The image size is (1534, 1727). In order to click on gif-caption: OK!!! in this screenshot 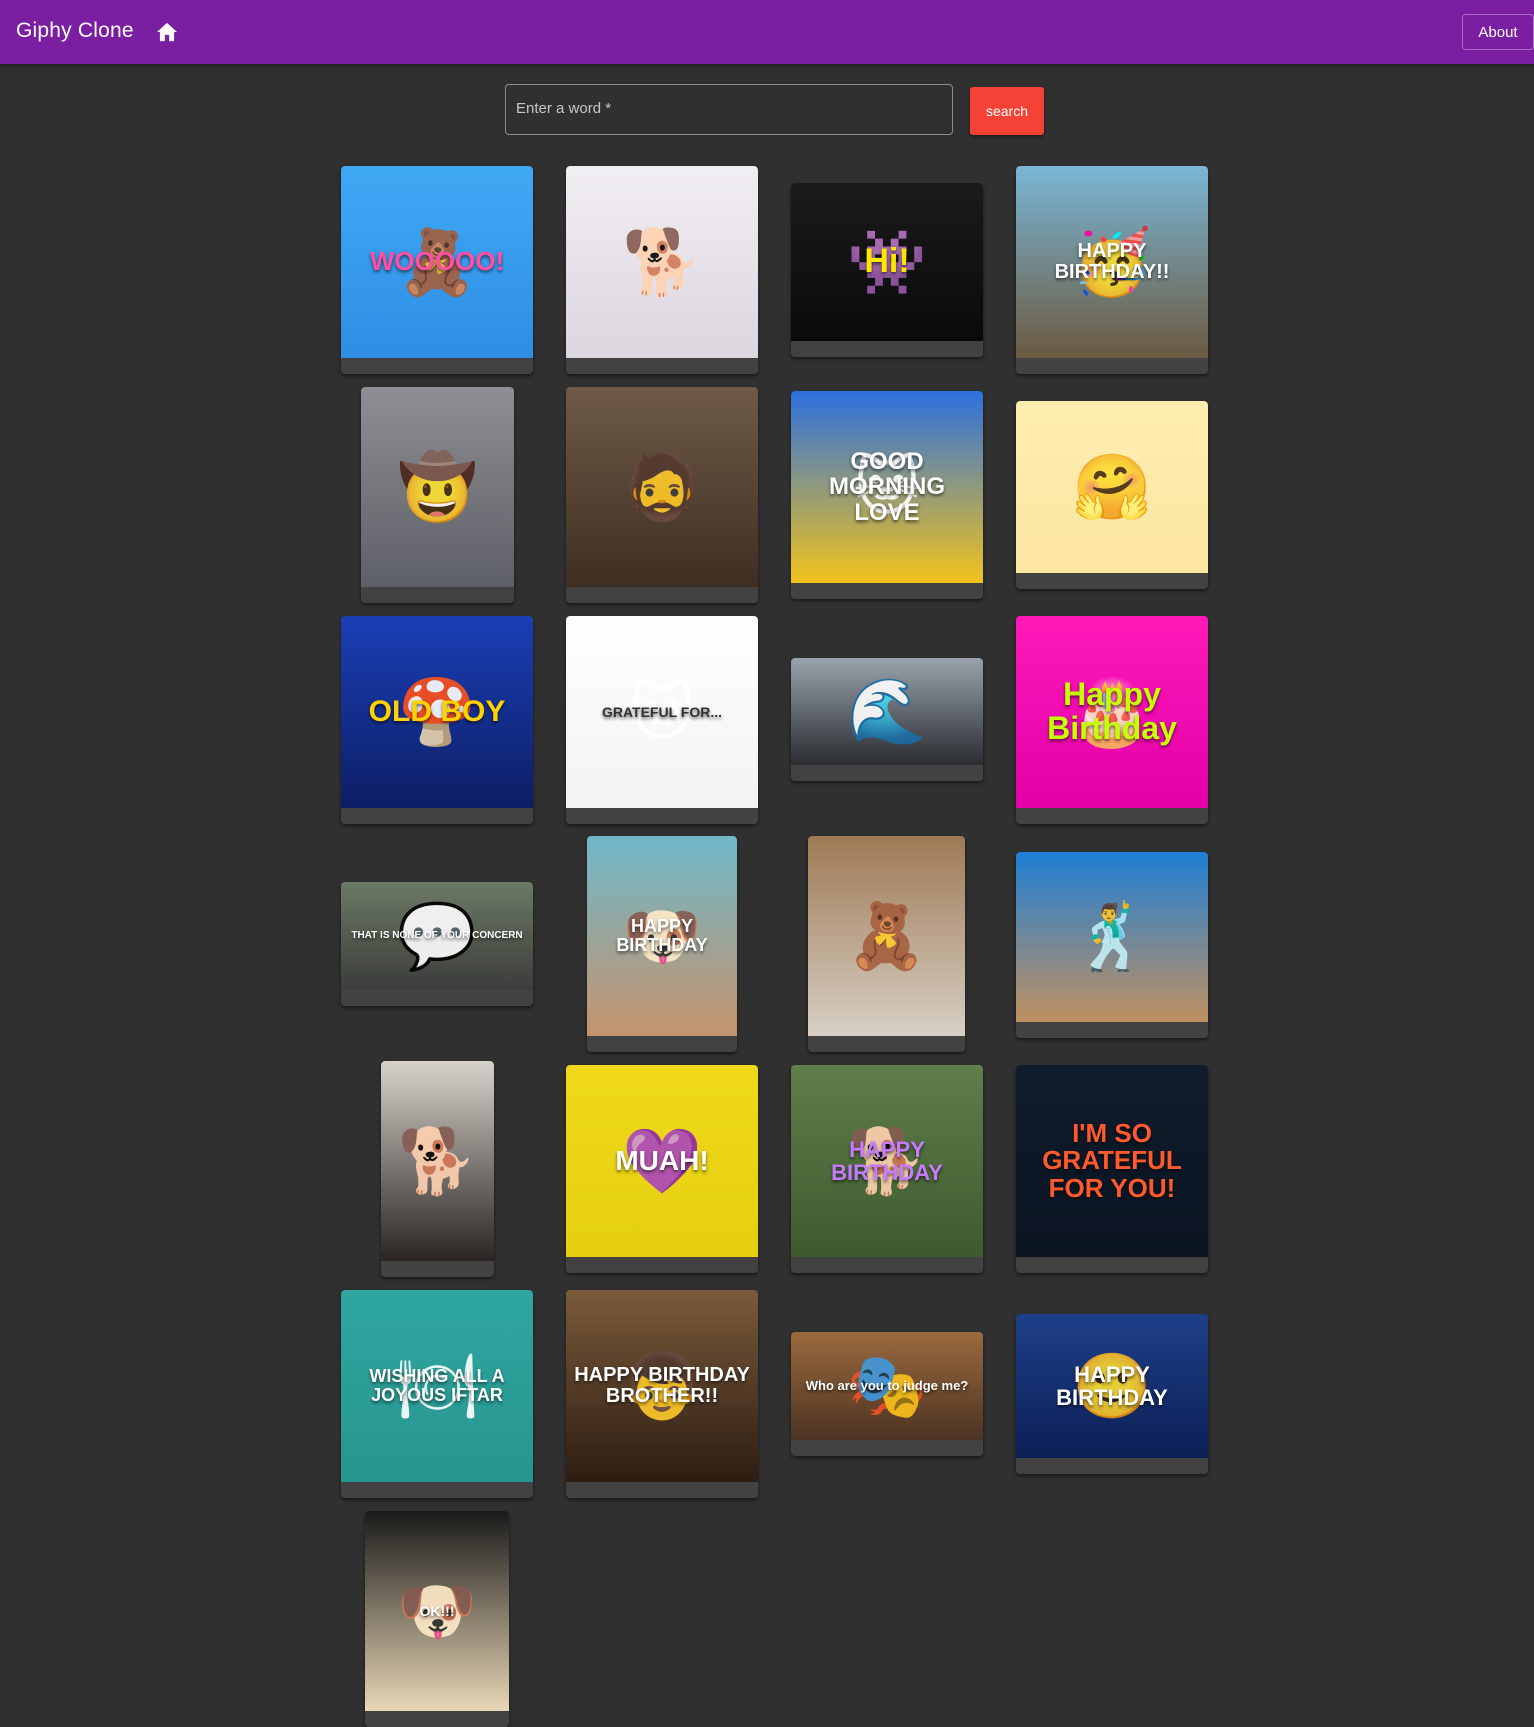, I will do `click(437, 1610)`.